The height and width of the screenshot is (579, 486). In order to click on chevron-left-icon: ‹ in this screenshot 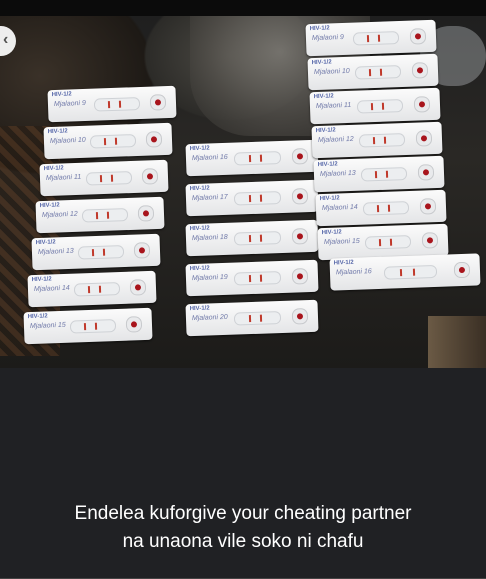, I will do `click(6, 39)`.